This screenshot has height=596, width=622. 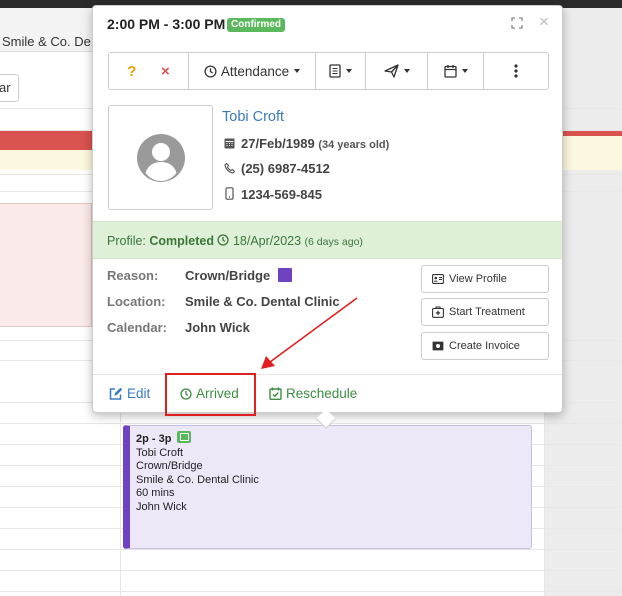 I want to click on profile-ago: (6 days ago), so click(x=333, y=242).